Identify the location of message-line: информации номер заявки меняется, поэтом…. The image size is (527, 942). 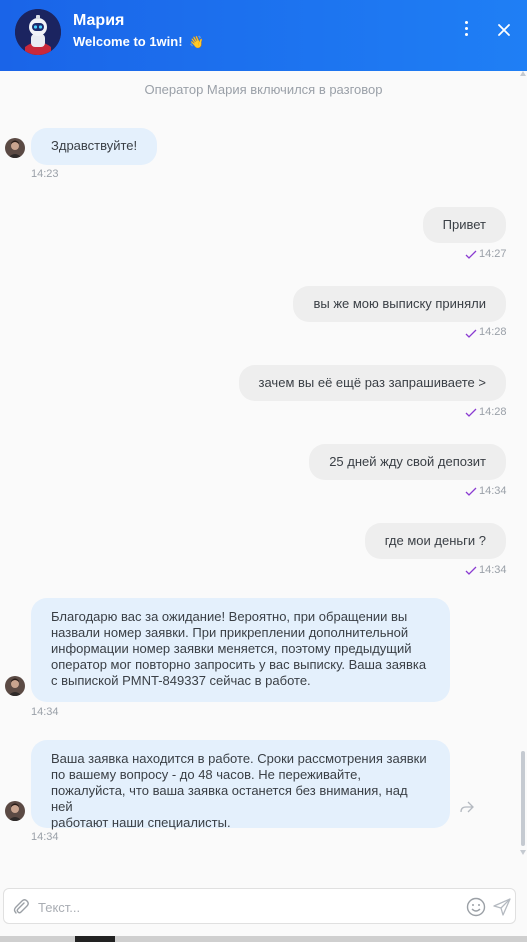
(231, 648).